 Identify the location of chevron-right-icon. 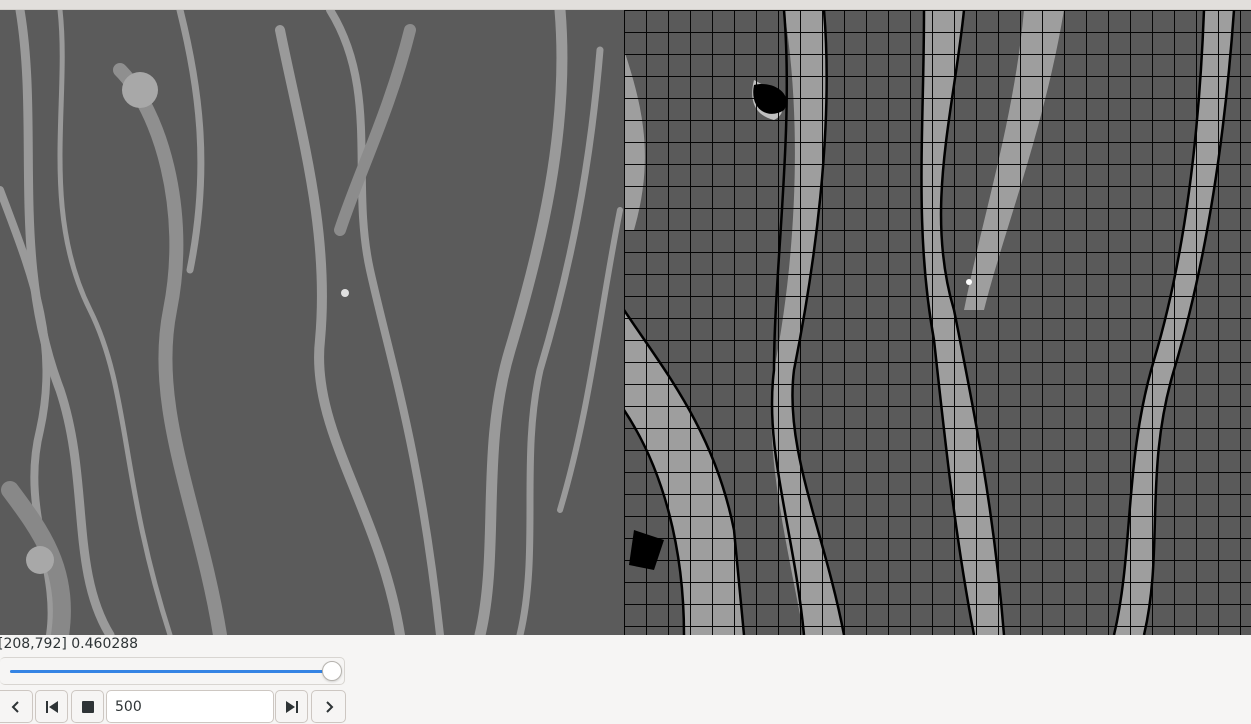
(329, 707).